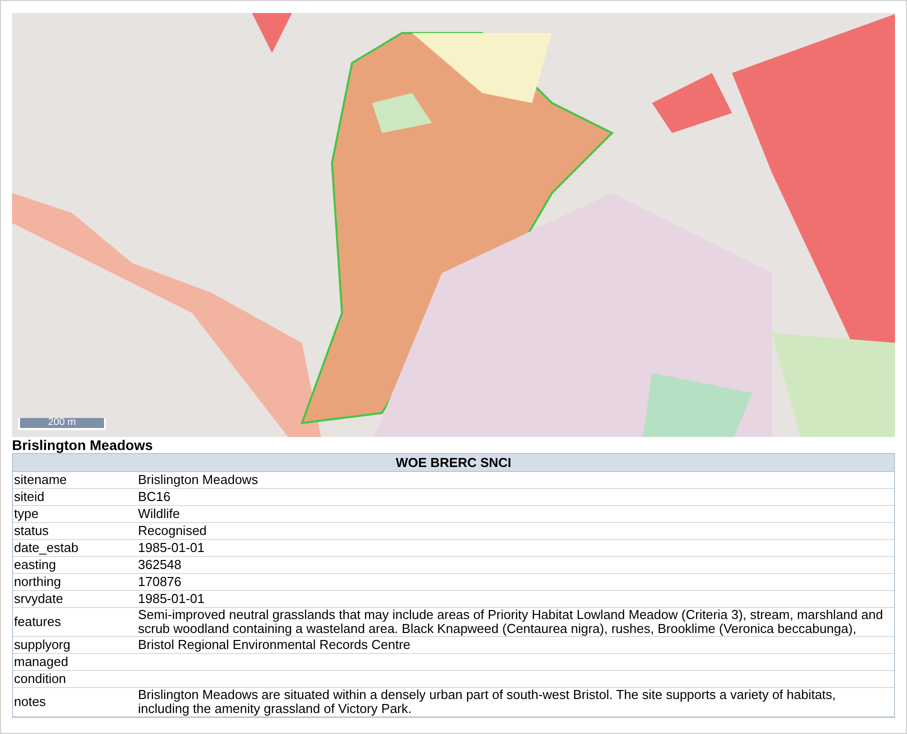  Describe the element at coordinates (31, 531) in the screenshot. I see `field-name: status` at that location.